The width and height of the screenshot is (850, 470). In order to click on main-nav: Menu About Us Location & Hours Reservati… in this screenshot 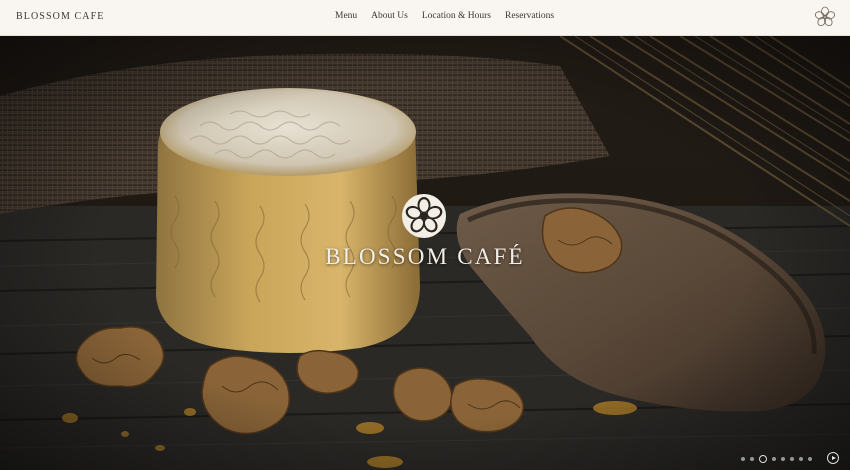, I will do `click(444, 16)`.